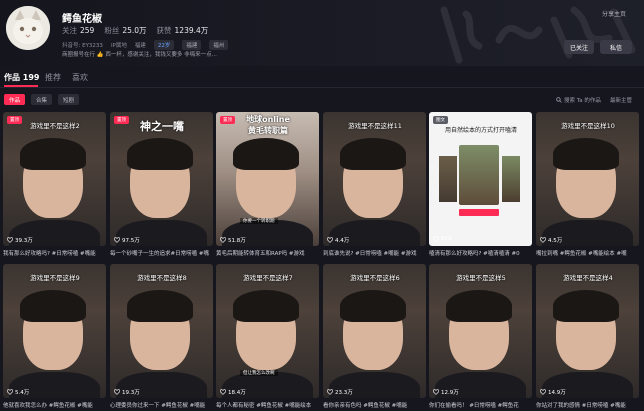 This screenshot has height=411, width=644. What do you see at coordinates (588, 278) in the screenshot?
I see `video-caption: 游戏里不是这样4` at bounding box center [588, 278].